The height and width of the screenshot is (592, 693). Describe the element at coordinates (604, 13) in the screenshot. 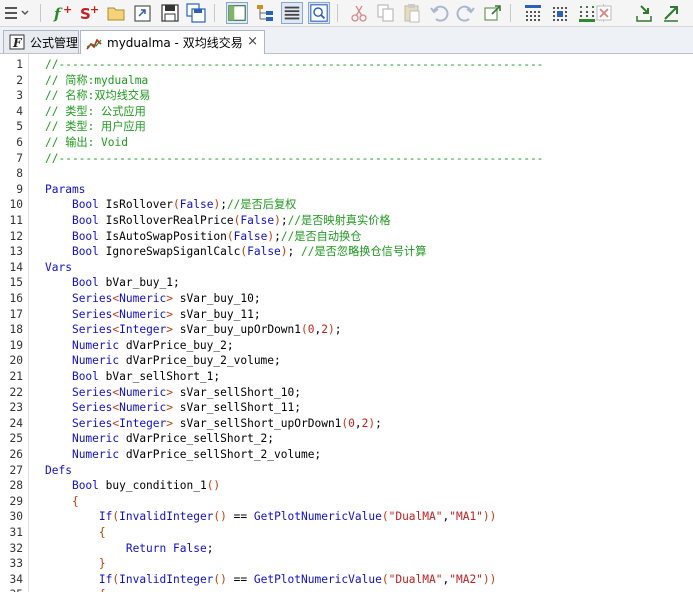

I see `delete-icon` at that location.